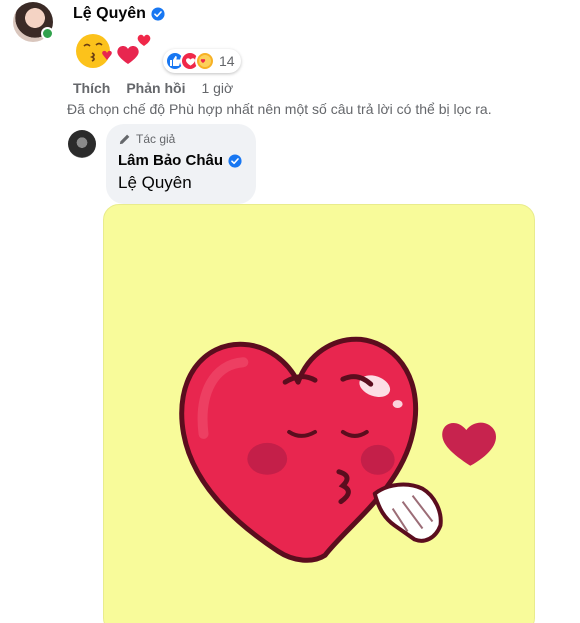 This screenshot has height=623, width=580. Describe the element at coordinates (134, 49) in the screenshot. I see `red-heart-icon` at that location.